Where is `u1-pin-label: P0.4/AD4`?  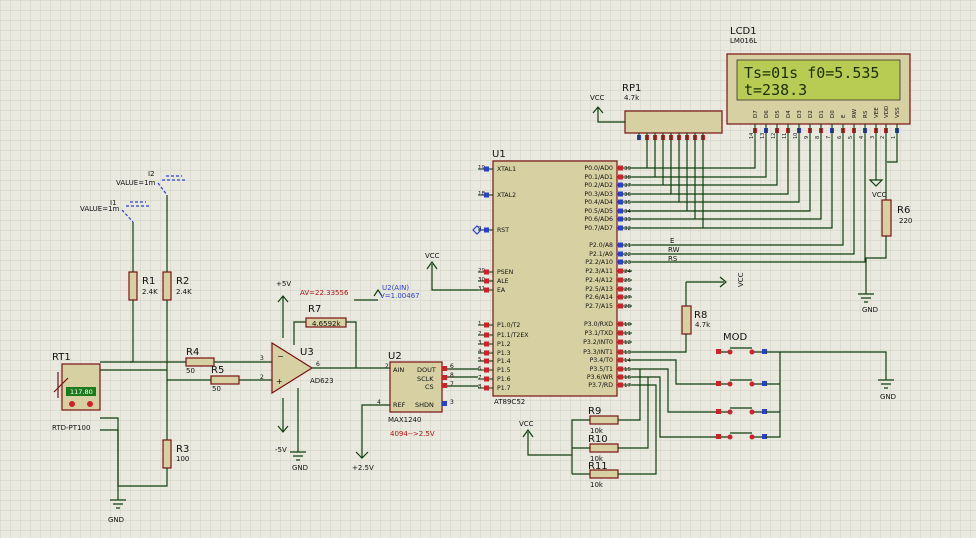 u1-pin-label: P0.4/AD4 is located at coordinates (598, 202).